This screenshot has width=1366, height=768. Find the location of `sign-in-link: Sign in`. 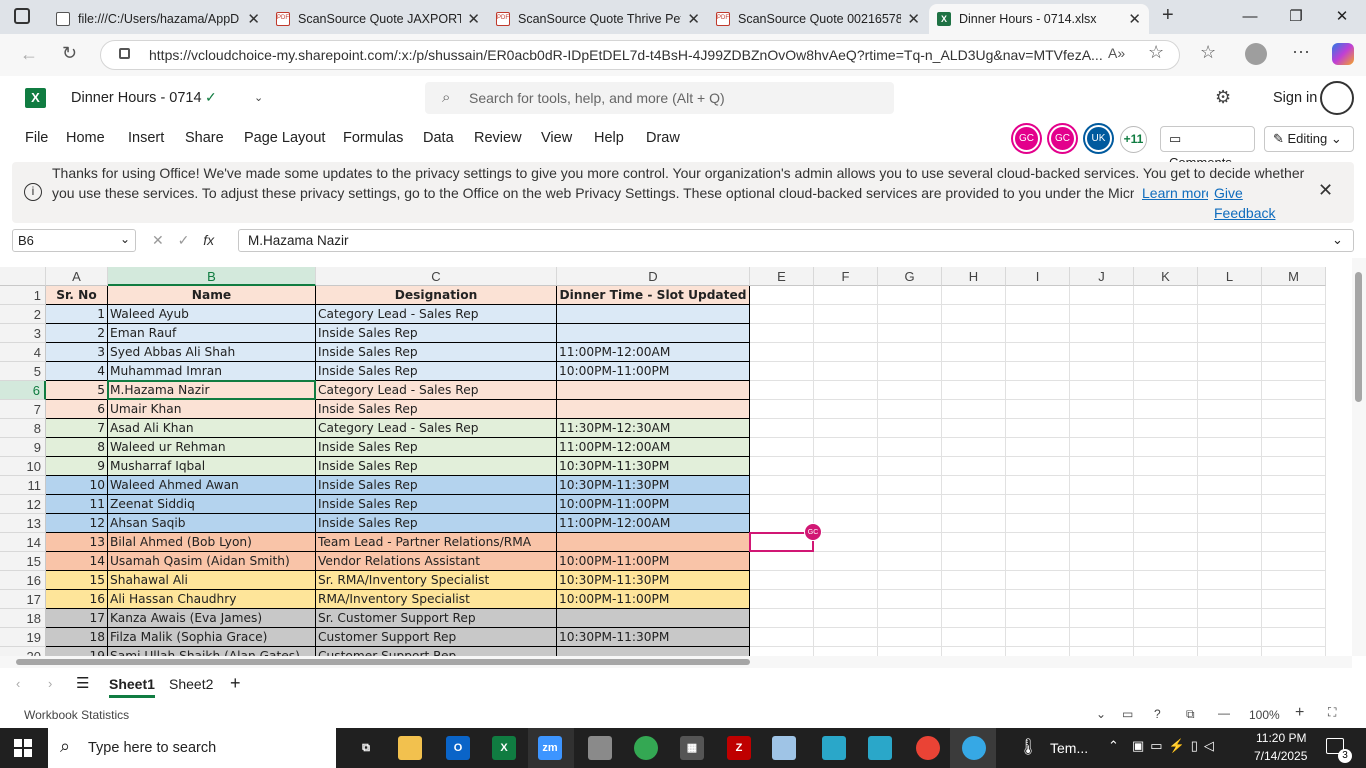

sign-in-link: Sign in is located at coordinates (1295, 98).